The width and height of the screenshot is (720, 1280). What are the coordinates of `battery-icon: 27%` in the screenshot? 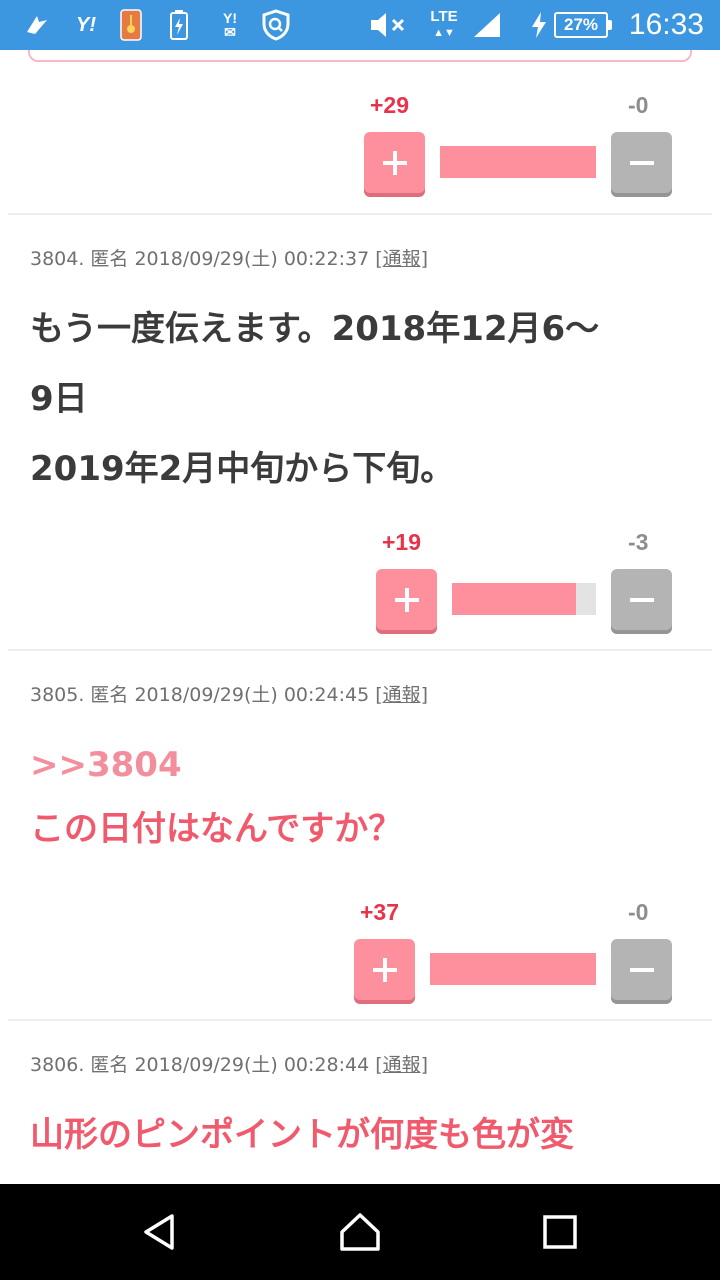 It's located at (583, 25).